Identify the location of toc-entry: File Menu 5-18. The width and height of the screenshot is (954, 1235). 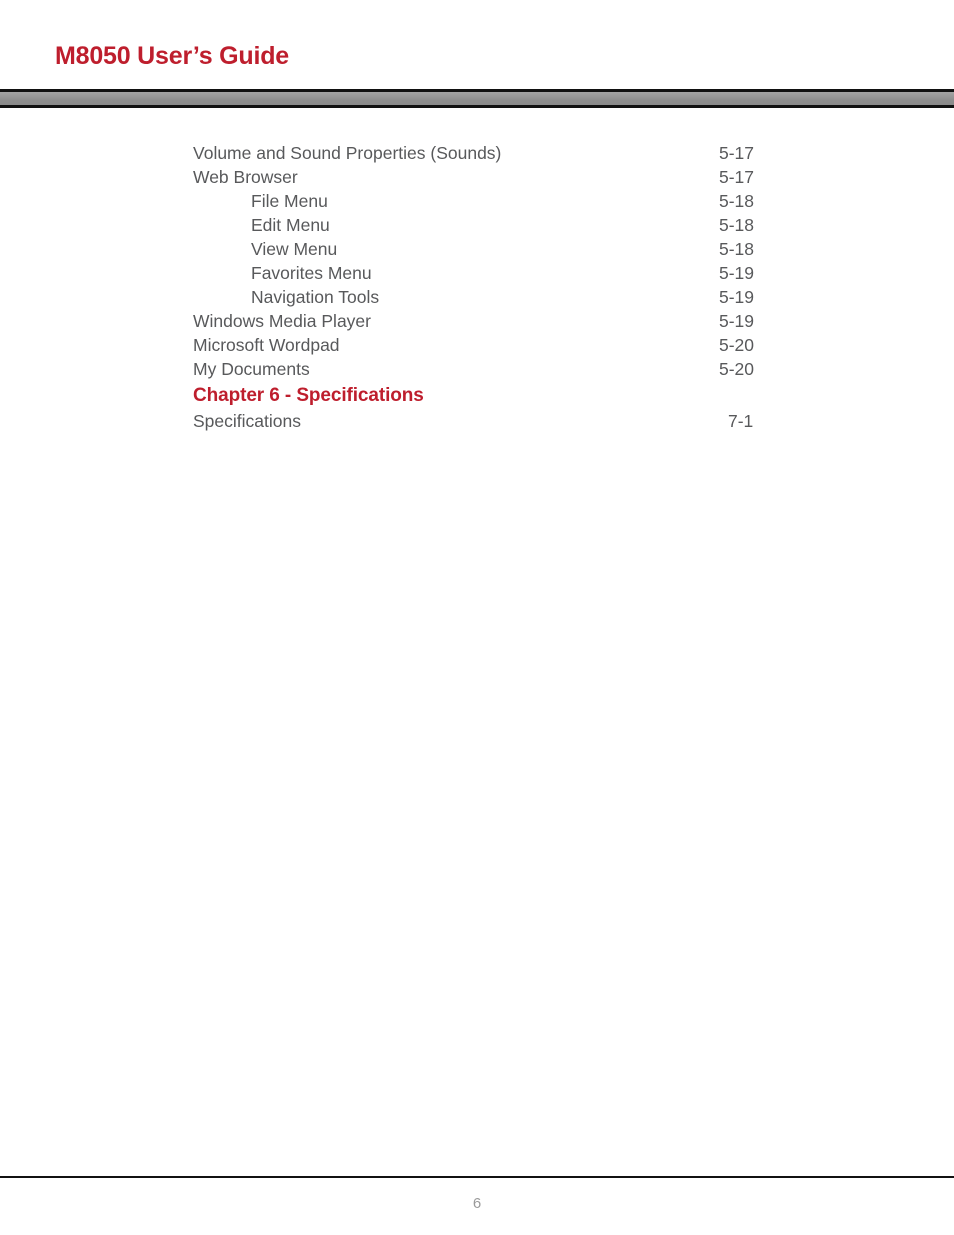
(477, 201).